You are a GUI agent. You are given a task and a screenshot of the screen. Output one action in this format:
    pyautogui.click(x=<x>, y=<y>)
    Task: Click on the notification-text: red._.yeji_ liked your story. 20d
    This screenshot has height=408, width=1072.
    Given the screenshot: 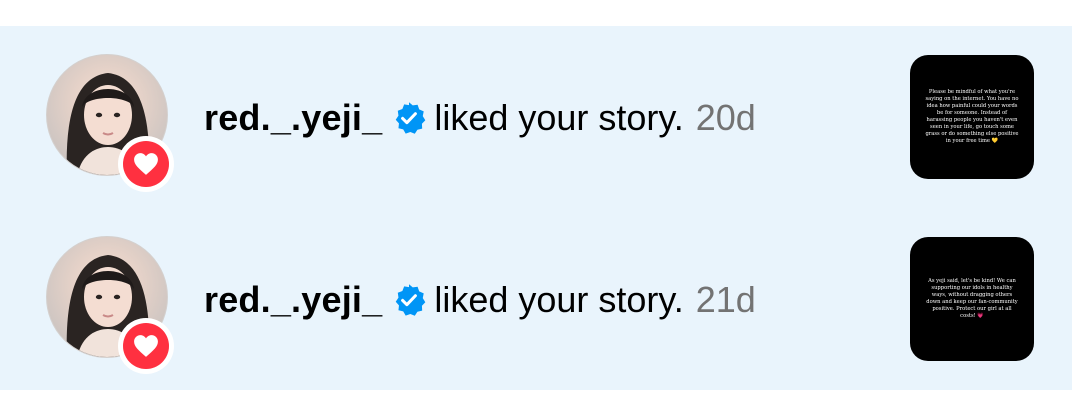 What is the action you would take?
    pyautogui.click(x=480, y=118)
    